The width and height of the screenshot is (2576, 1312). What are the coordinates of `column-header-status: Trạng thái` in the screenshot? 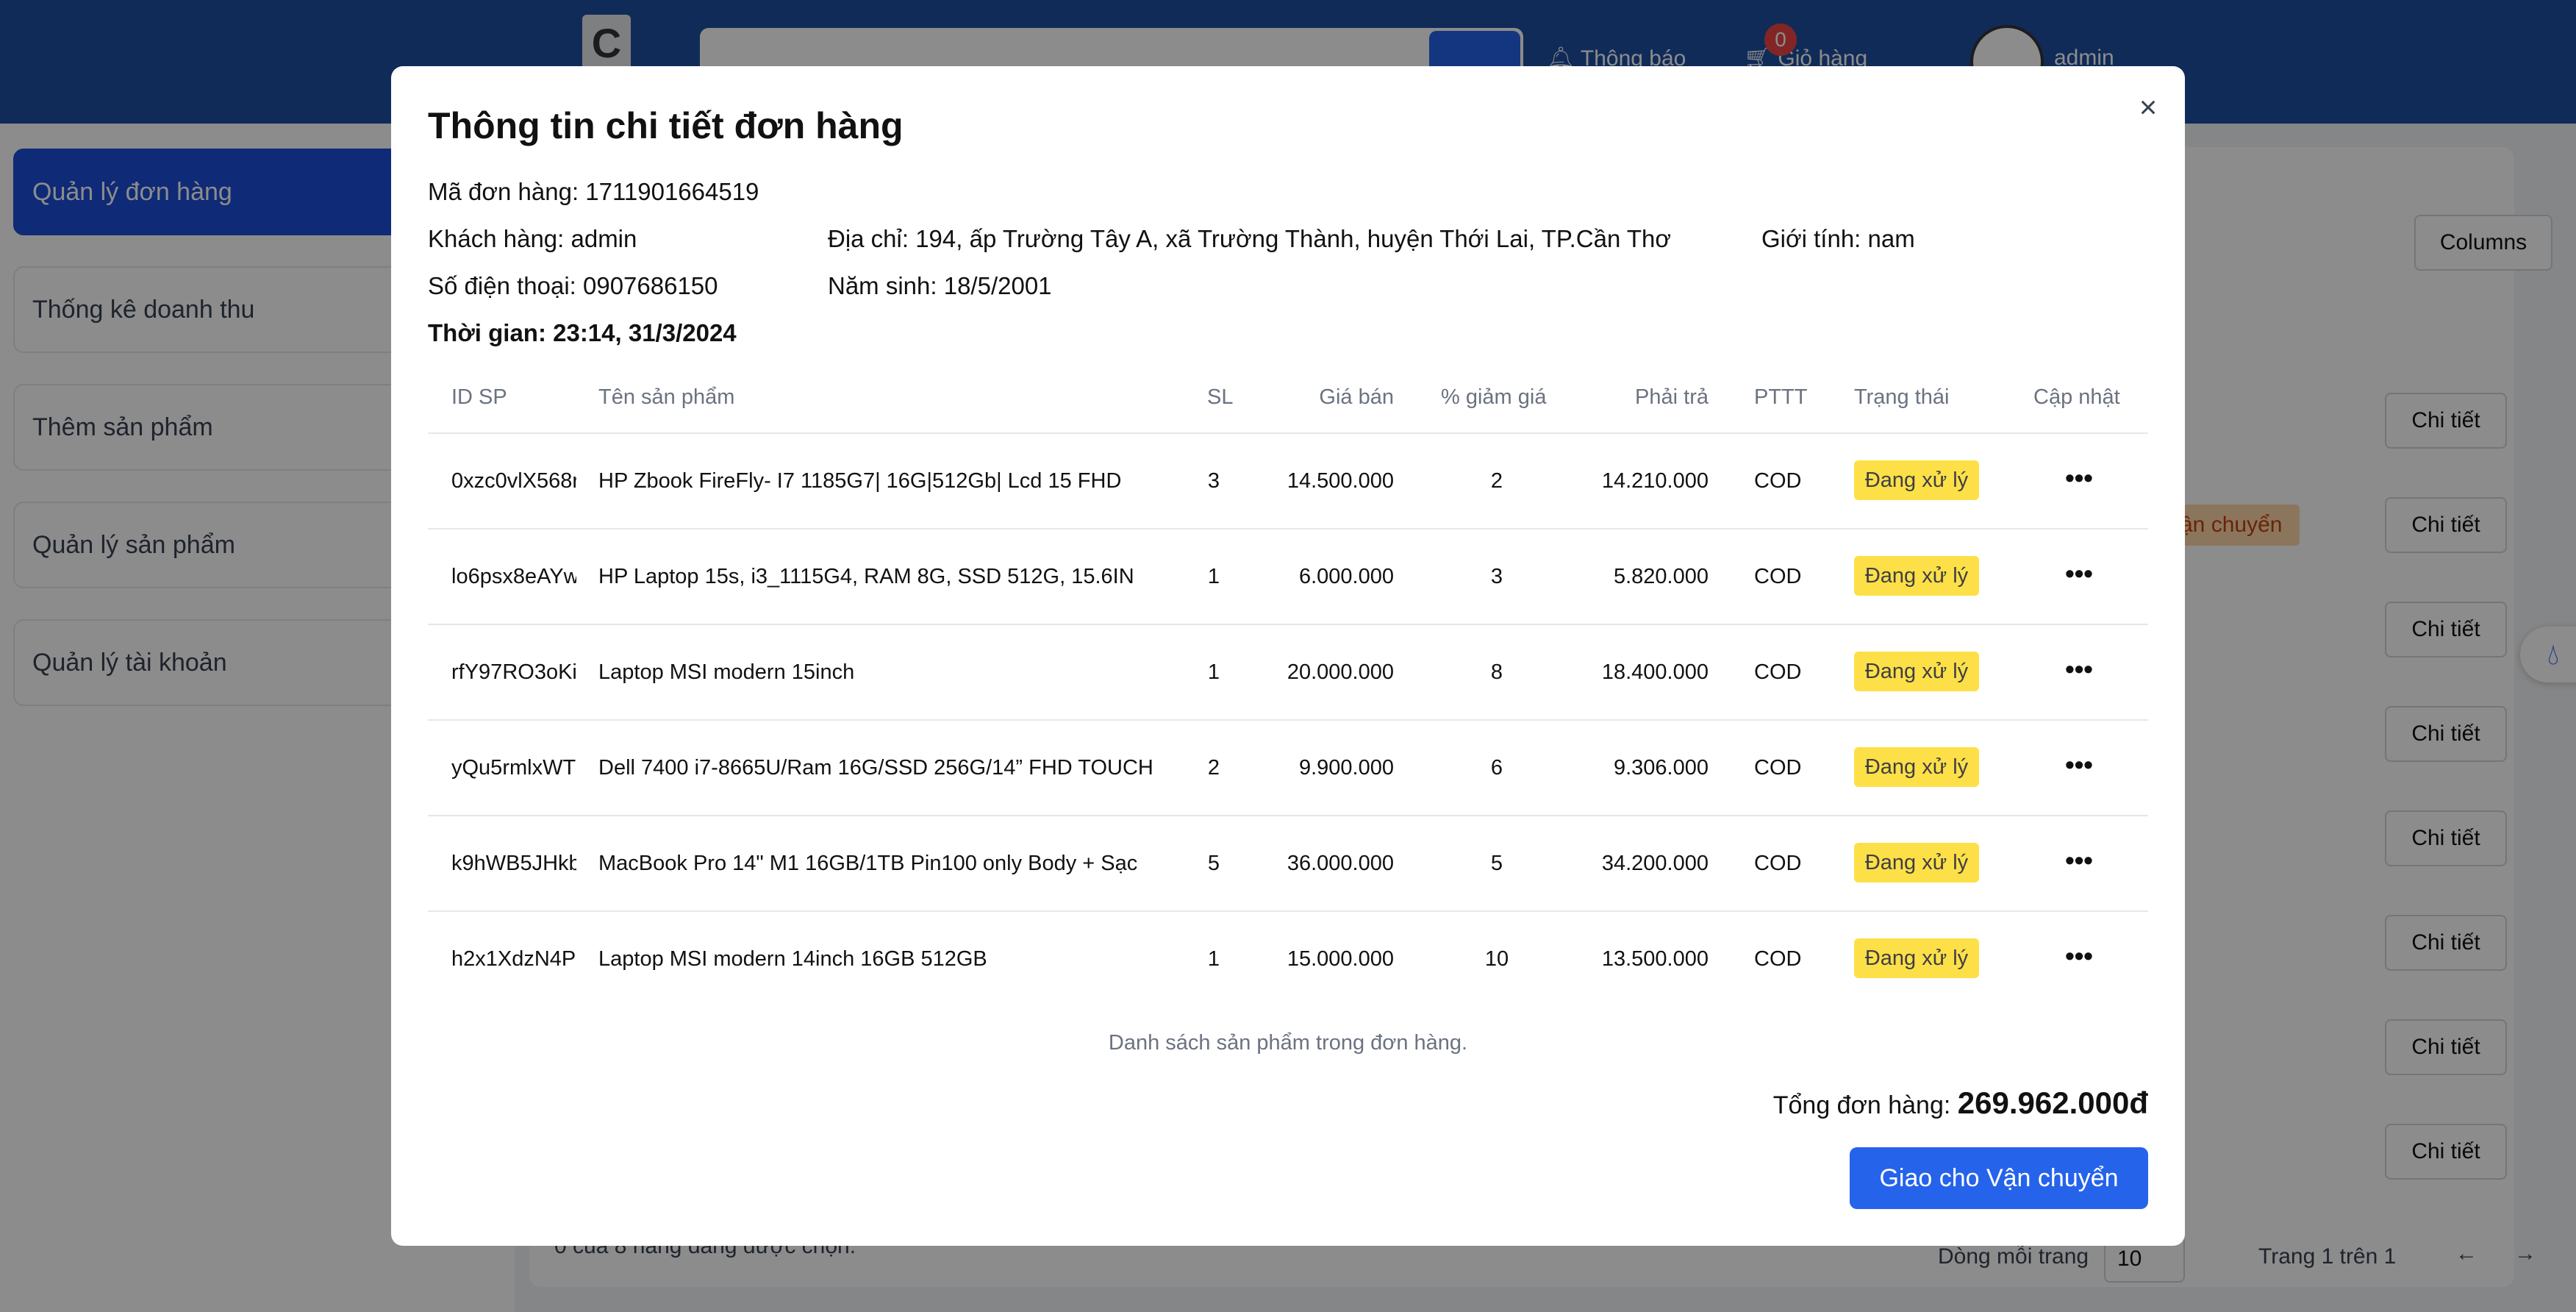 It's located at (1902, 397).